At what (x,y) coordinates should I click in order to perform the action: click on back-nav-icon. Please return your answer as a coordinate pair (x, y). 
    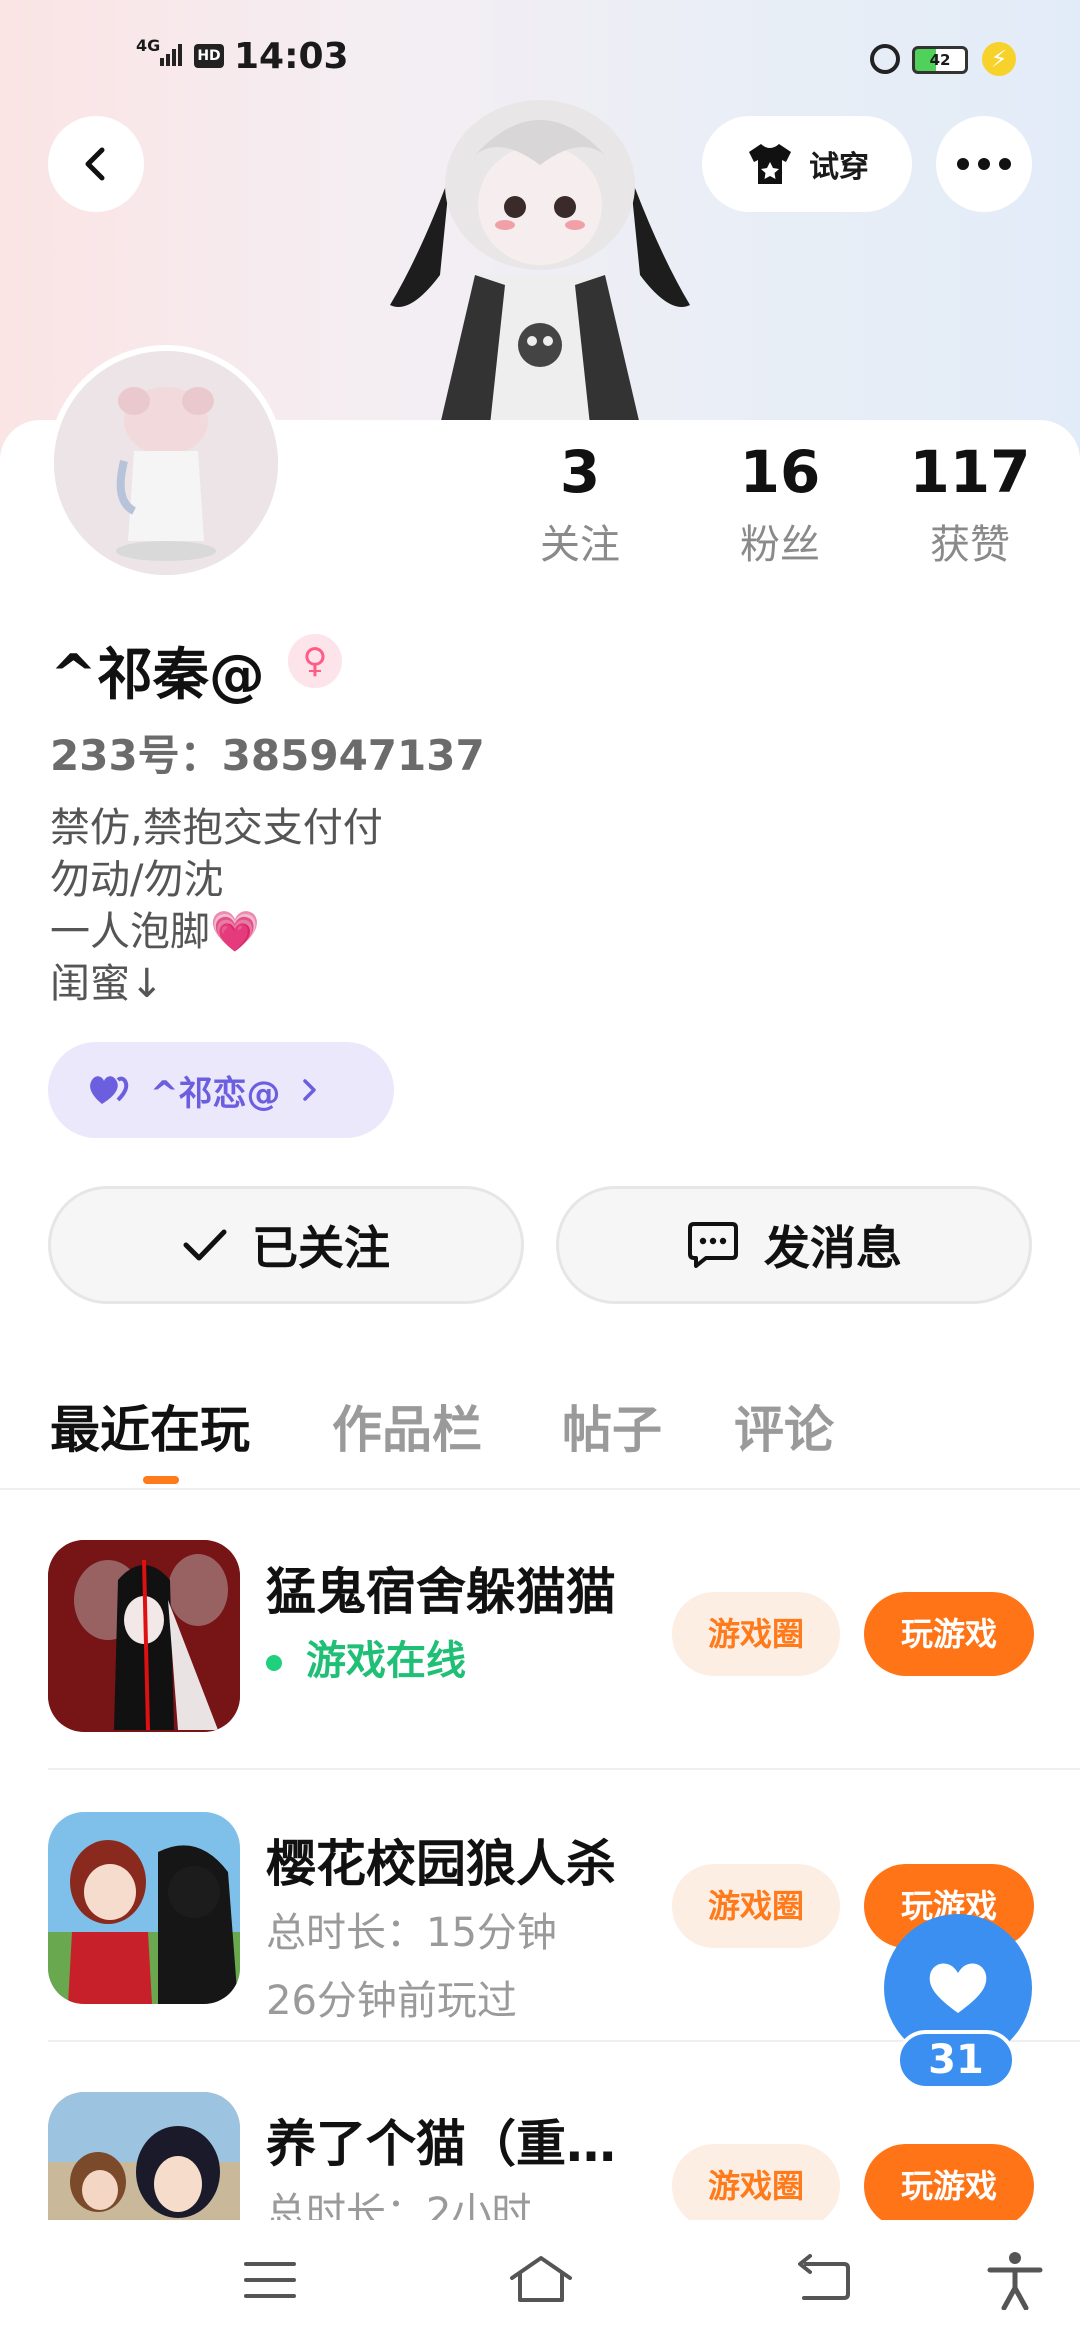
    Looking at the image, I should click on (825, 2280).